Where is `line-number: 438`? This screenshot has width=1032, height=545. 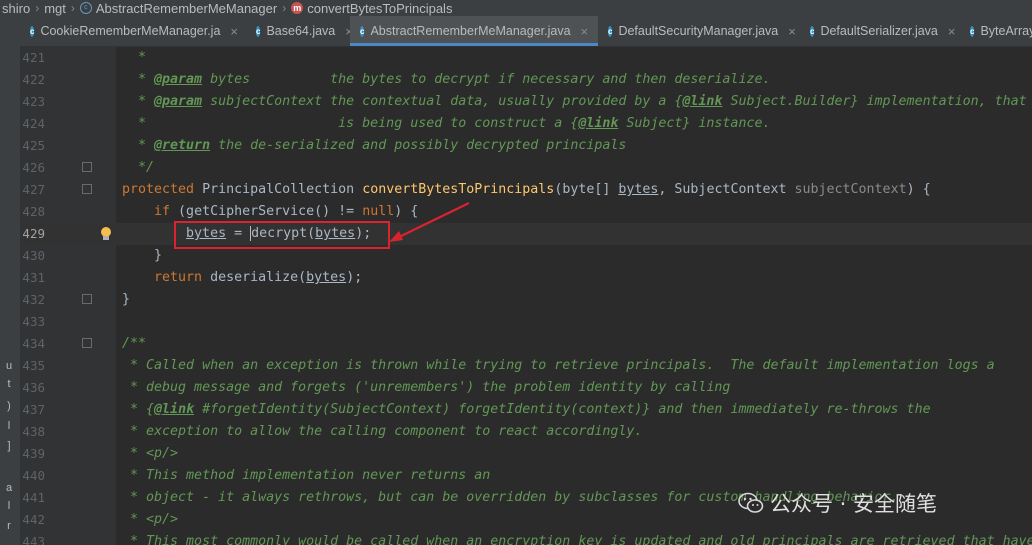 line-number: 438 is located at coordinates (33, 431).